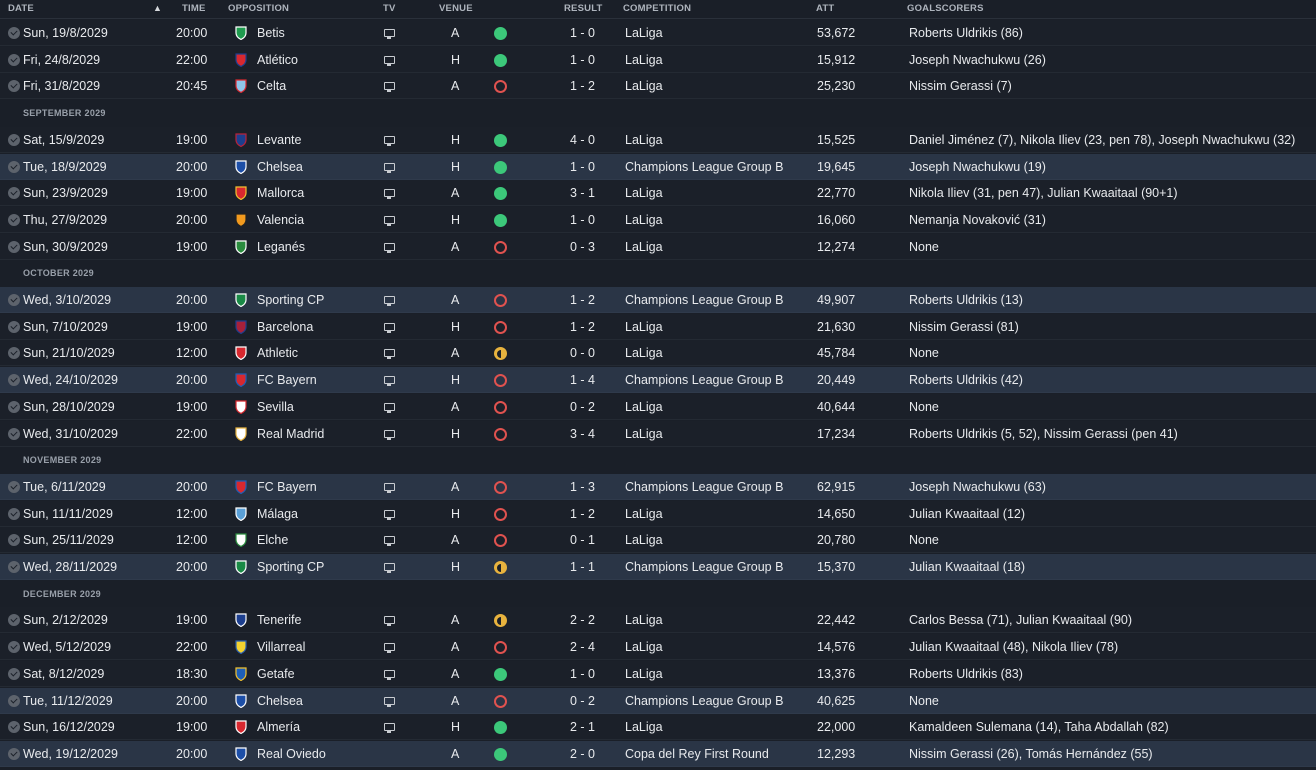  What do you see at coordinates (281, 647) in the screenshot?
I see `opposition-link: Villarreal` at bounding box center [281, 647].